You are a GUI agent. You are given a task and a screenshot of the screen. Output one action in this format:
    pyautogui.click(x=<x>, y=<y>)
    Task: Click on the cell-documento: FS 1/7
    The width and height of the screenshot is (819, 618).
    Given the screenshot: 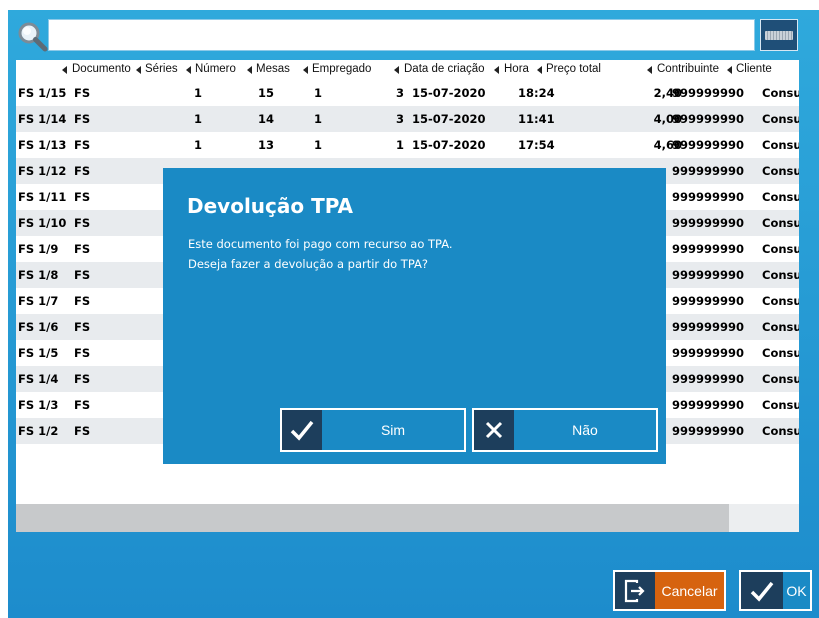 What is the action you would take?
    pyautogui.click(x=38, y=301)
    